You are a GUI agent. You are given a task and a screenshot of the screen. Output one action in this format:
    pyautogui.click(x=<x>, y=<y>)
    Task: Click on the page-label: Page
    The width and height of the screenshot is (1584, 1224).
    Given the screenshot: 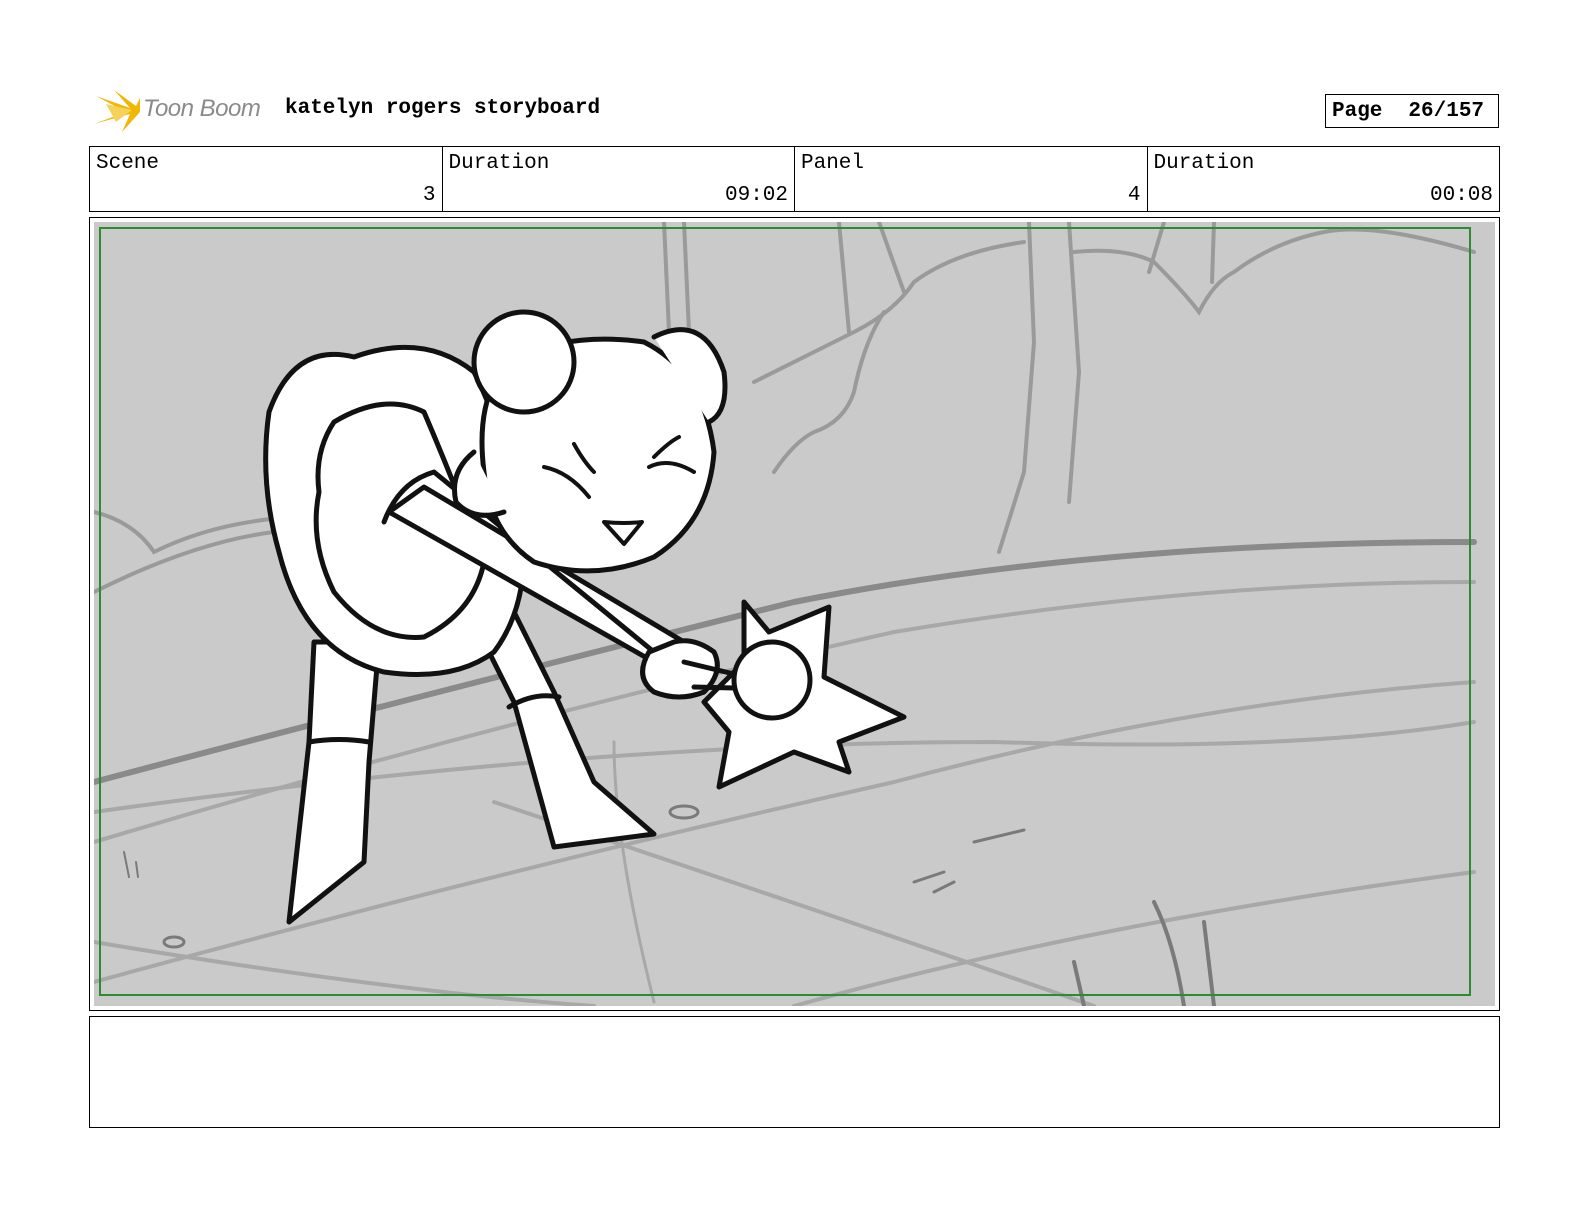 What is the action you would take?
    pyautogui.click(x=1357, y=111)
    